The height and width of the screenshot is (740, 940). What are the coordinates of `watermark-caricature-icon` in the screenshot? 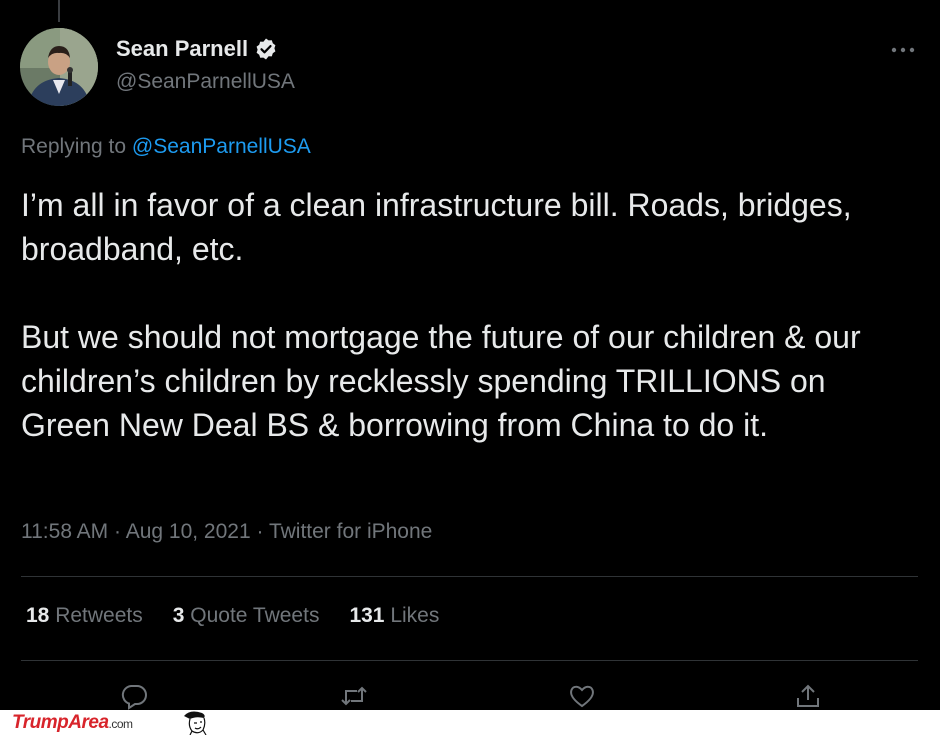 It's located at (196, 723).